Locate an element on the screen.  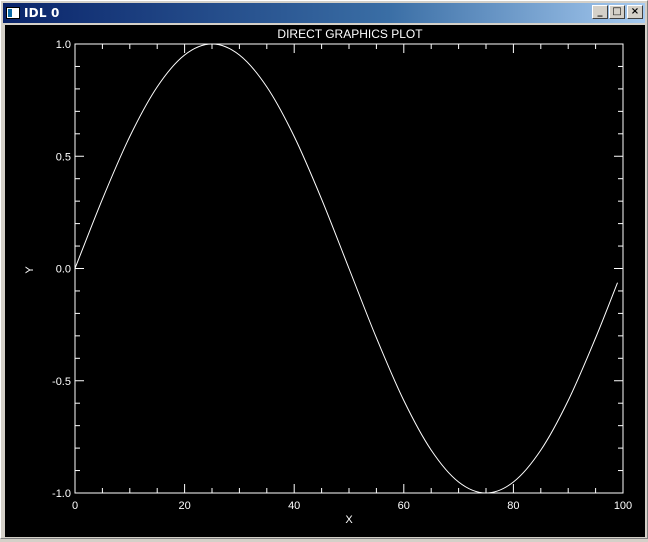
chart-title: DIRECT GRAPHICS PLOT is located at coordinates (350, 34).